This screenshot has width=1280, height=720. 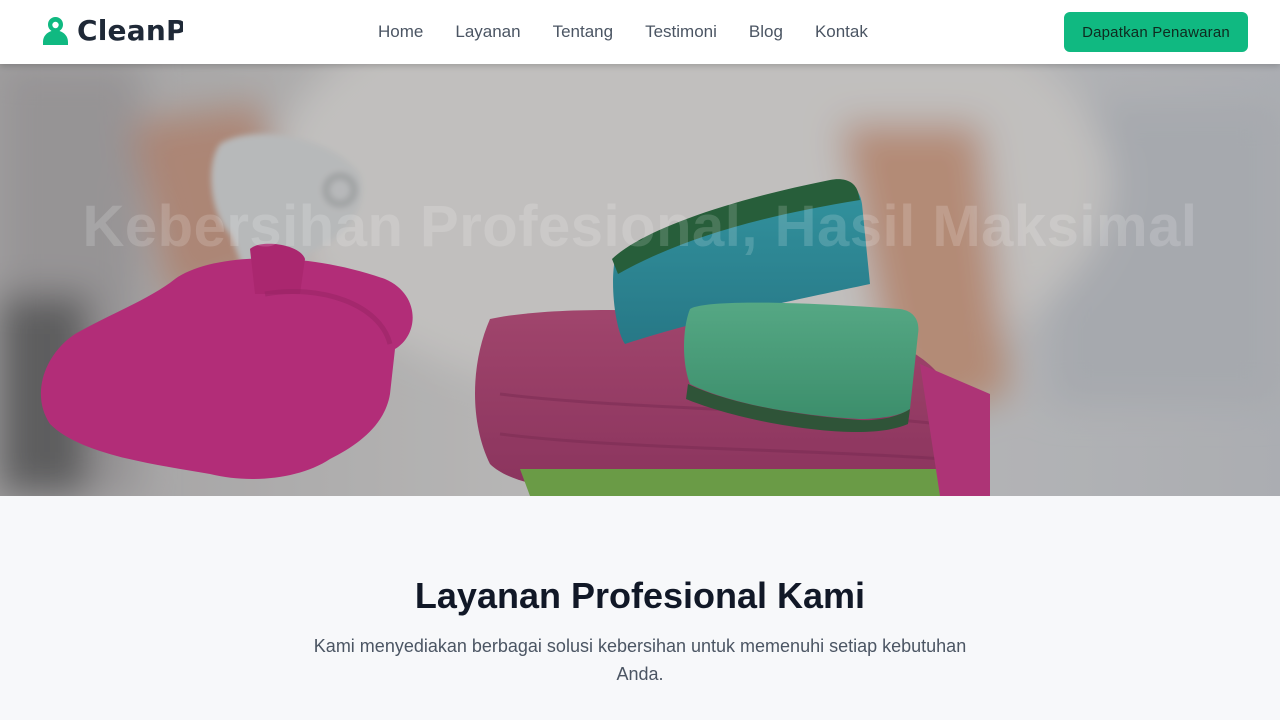 I want to click on person-pin-icon, so click(x=55, y=31).